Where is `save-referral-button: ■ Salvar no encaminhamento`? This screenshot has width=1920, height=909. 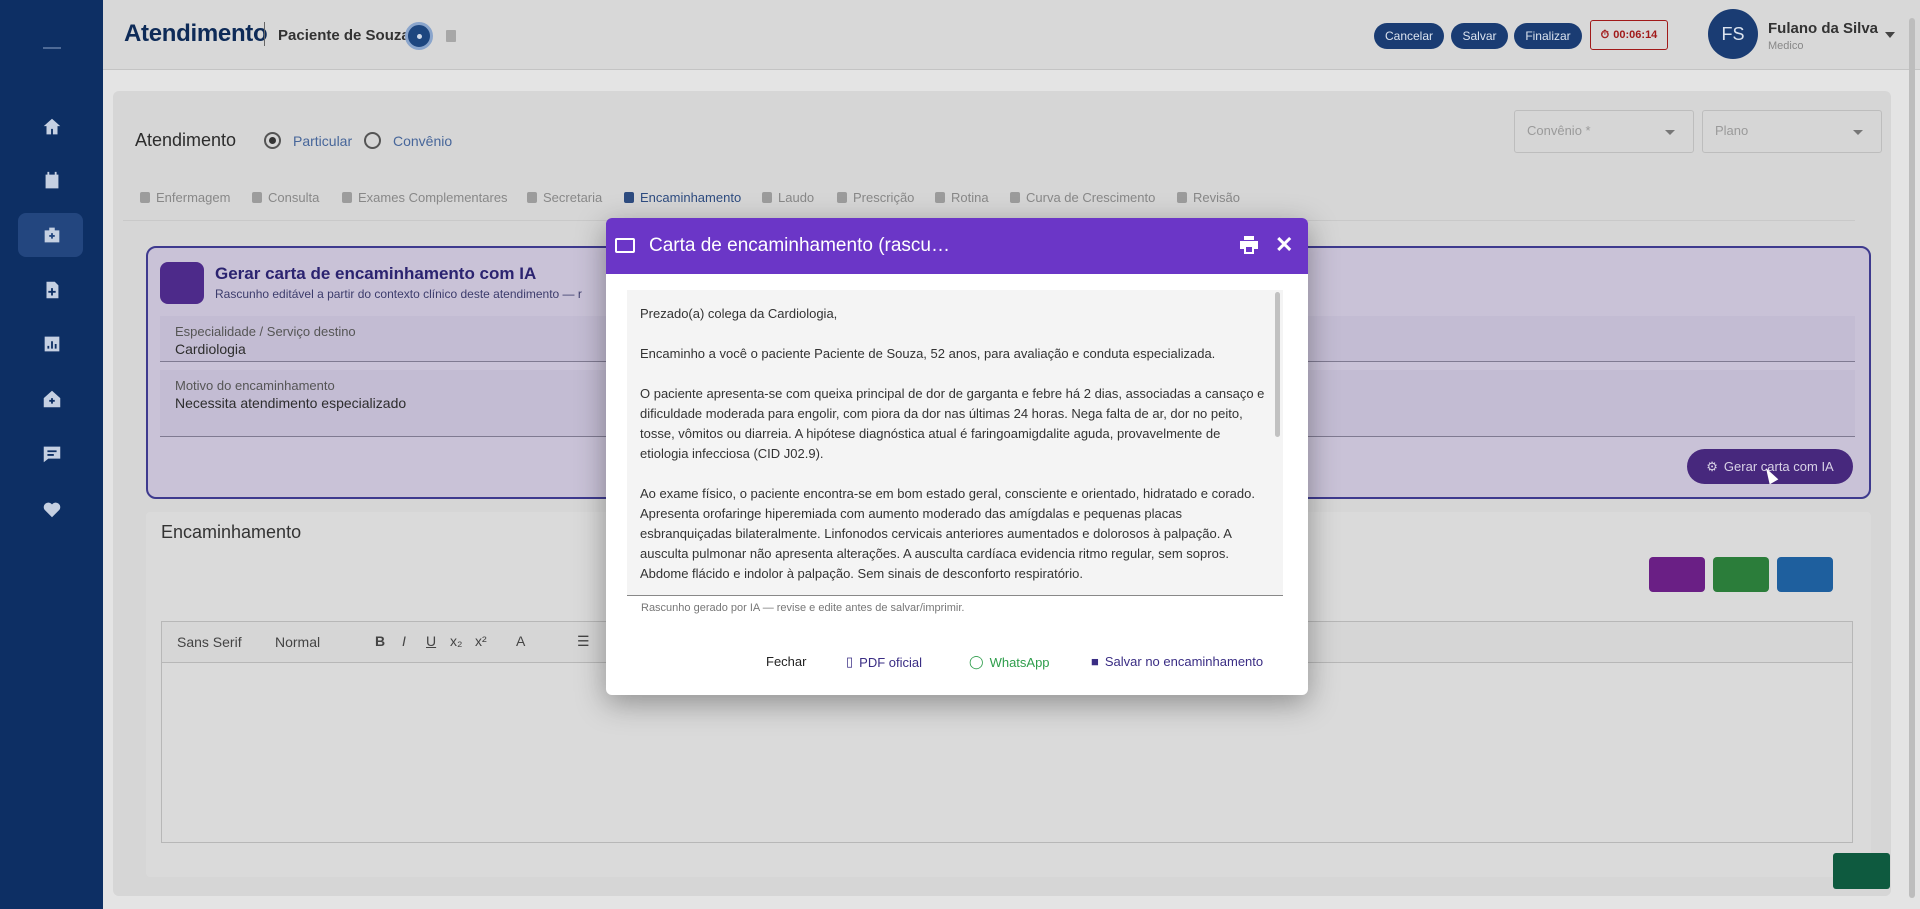
save-referral-button: ■ Salvar no encaminhamento is located at coordinates (1177, 661).